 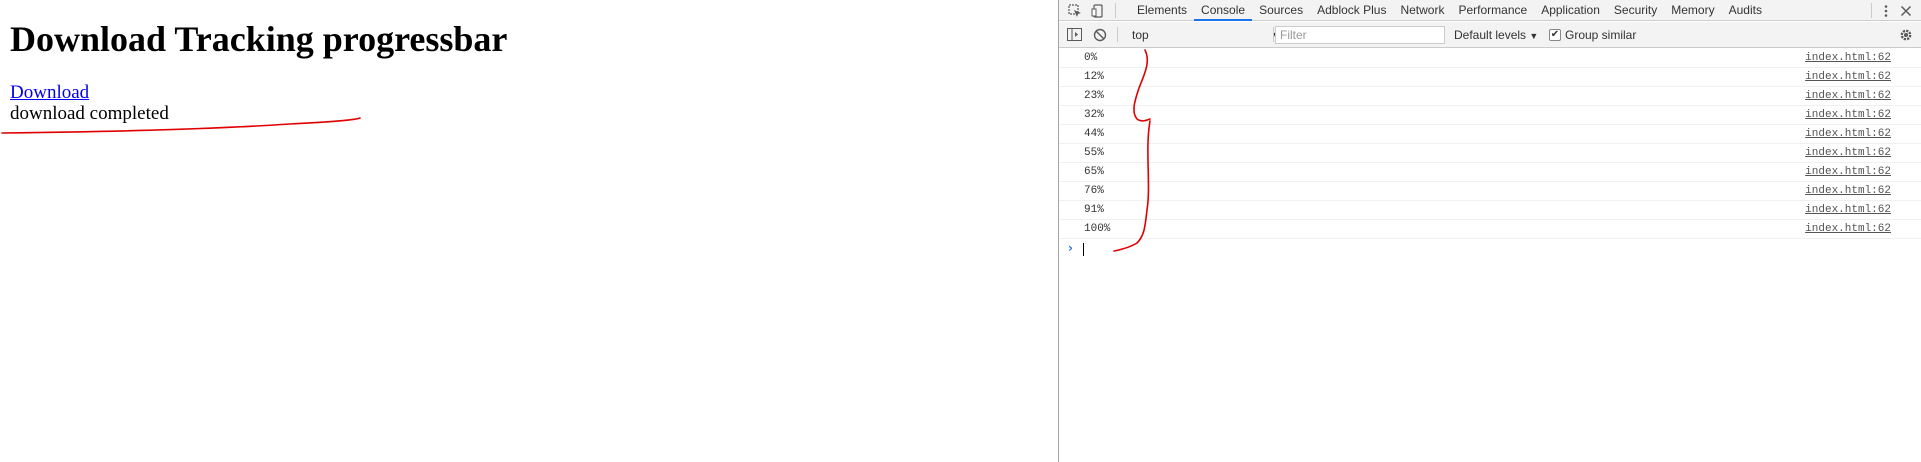 I want to click on console-message-row: 55% index.html:62, so click(x=1490, y=153).